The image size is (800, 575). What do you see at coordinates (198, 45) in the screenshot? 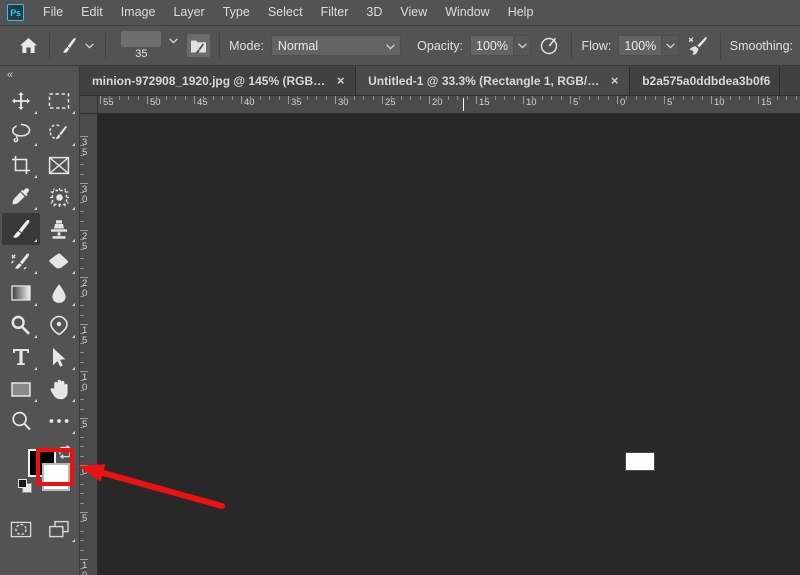
I see `brush-settings-icon` at bounding box center [198, 45].